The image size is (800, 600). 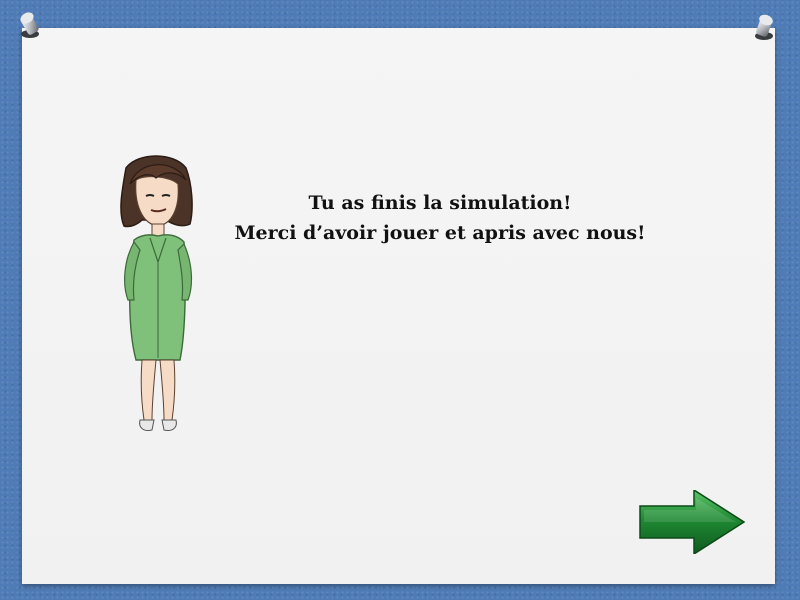 I want to click on message-line-2: Merci d’avoir jouer et apris avec nous!, so click(x=440, y=233).